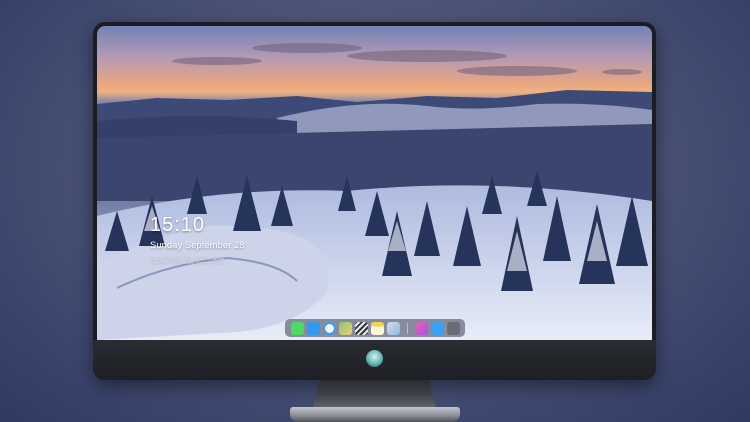  What do you see at coordinates (197, 245) in the screenshot?
I see `lockscreen-date: Sunday September 28` at bounding box center [197, 245].